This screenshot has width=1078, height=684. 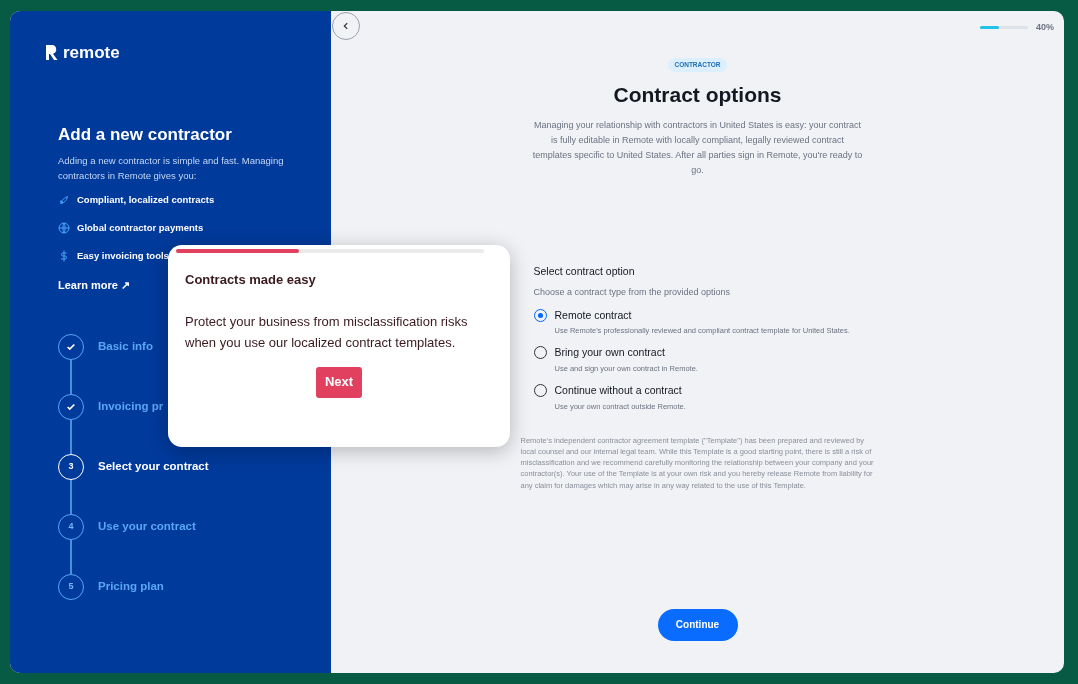 I want to click on option-label: Bring your own contract, so click(x=610, y=353).